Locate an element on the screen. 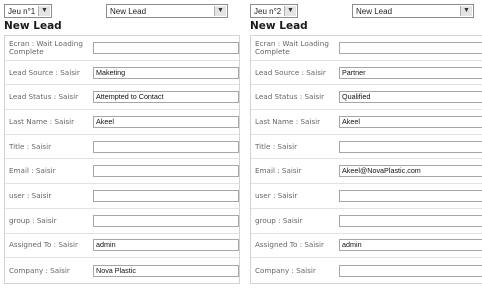 The height and width of the screenshot is (302, 482). field-input: Maketing is located at coordinates (166, 72).